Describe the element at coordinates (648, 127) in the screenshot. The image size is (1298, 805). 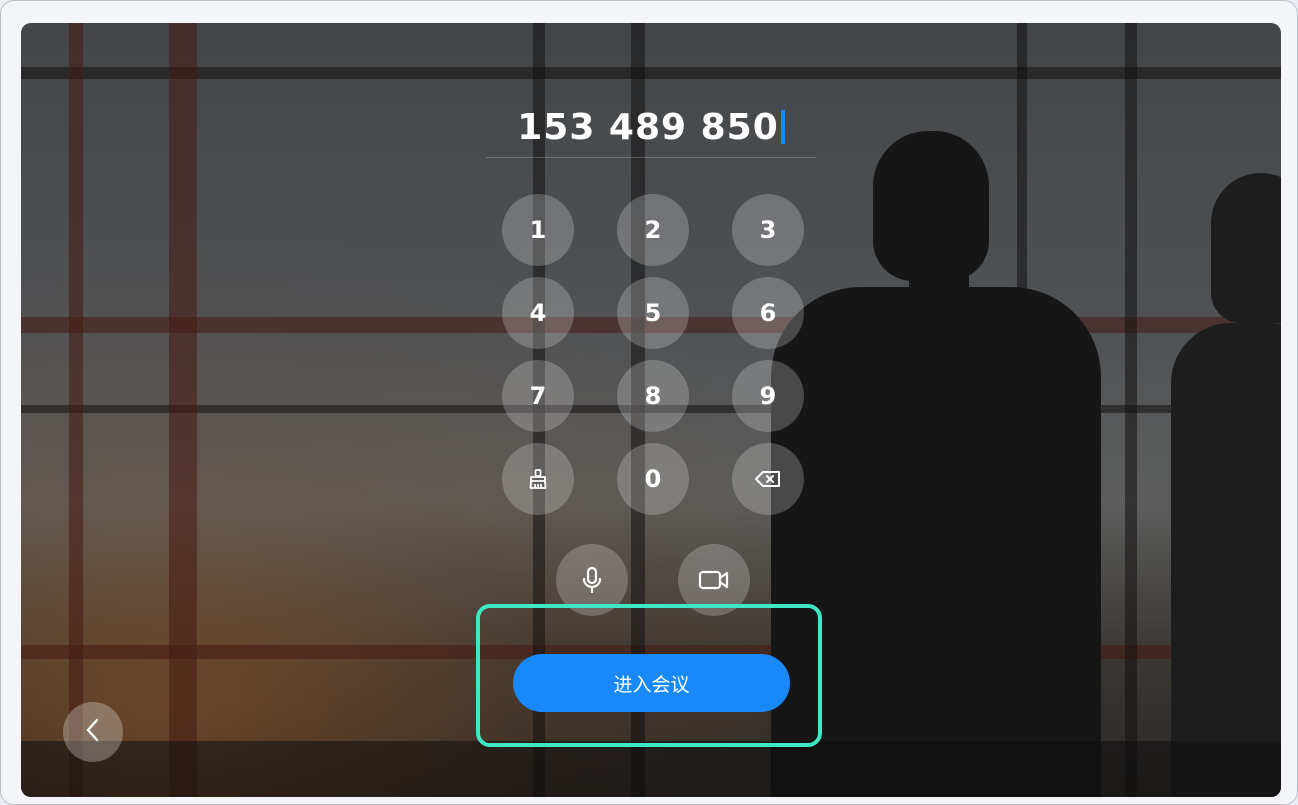
I see `meeting-number-text: 153 489 850` at that location.